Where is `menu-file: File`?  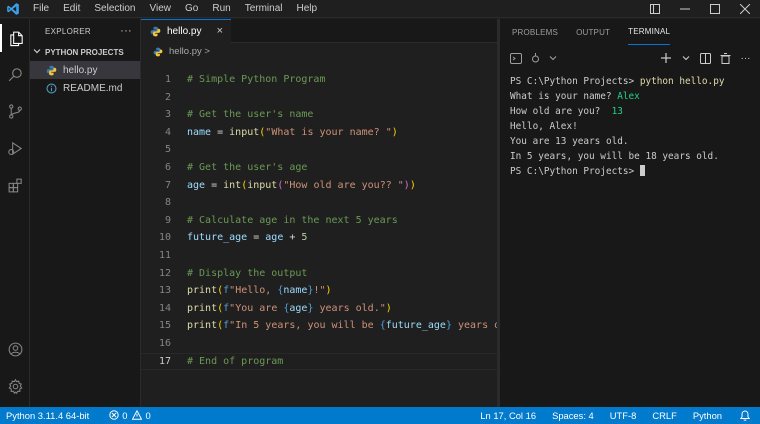 menu-file: File is located at coordinates (41, 9).